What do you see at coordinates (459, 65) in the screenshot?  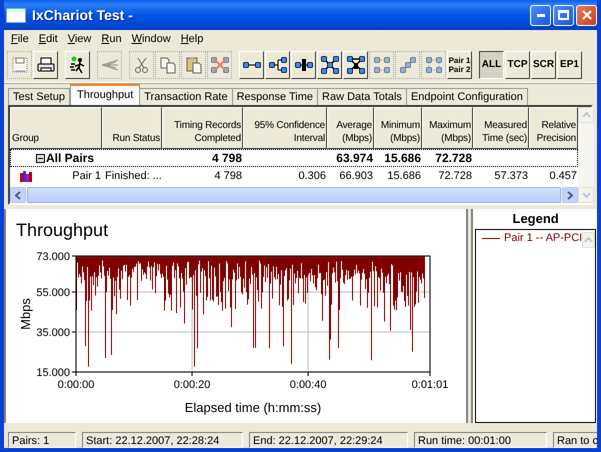 I see `toolbar-button: Pair 1 Pair 2` at bounding box center [459, 65].